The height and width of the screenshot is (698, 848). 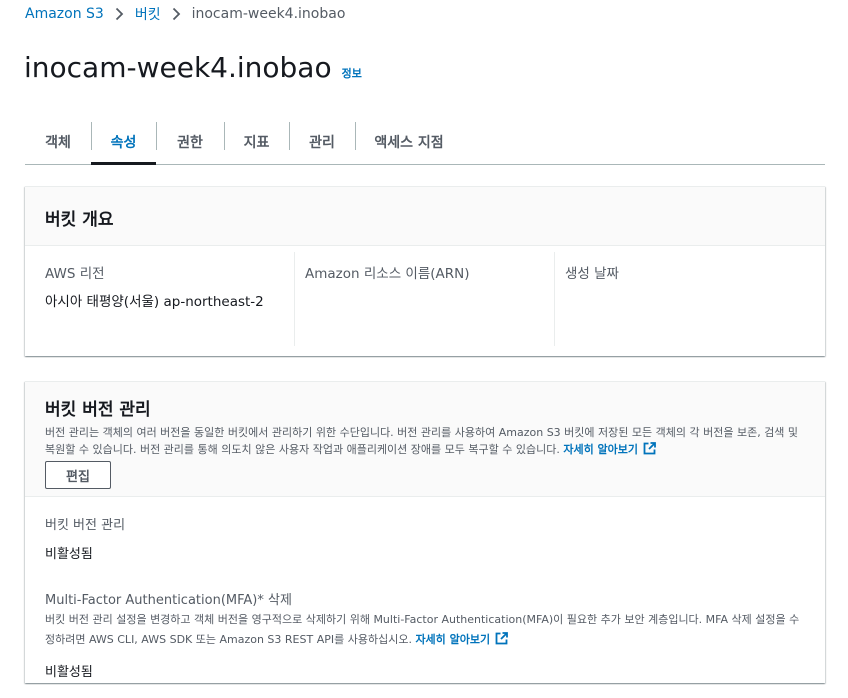 I want to click on tab-label: 관리, so click(x=322, y=143).